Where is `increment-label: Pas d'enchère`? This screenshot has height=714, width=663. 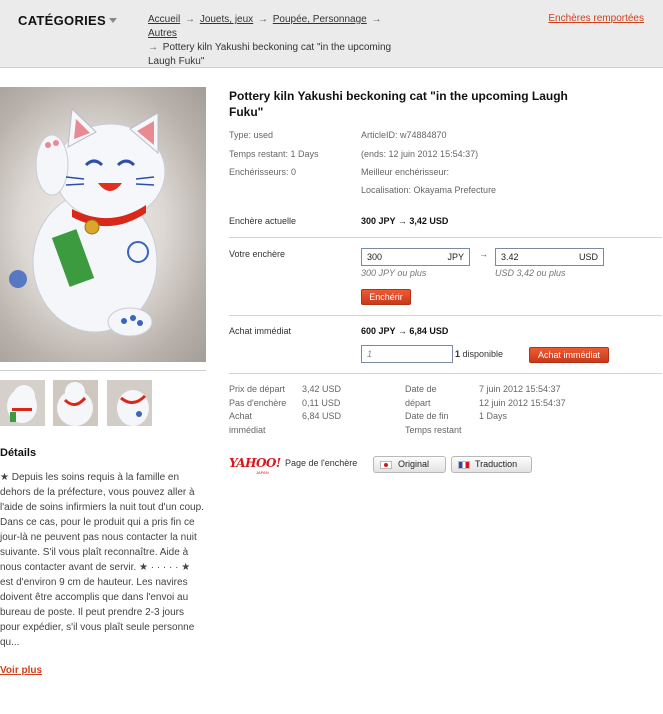 increment-label: Pas d'enchère is located at coordinates (258, 402).